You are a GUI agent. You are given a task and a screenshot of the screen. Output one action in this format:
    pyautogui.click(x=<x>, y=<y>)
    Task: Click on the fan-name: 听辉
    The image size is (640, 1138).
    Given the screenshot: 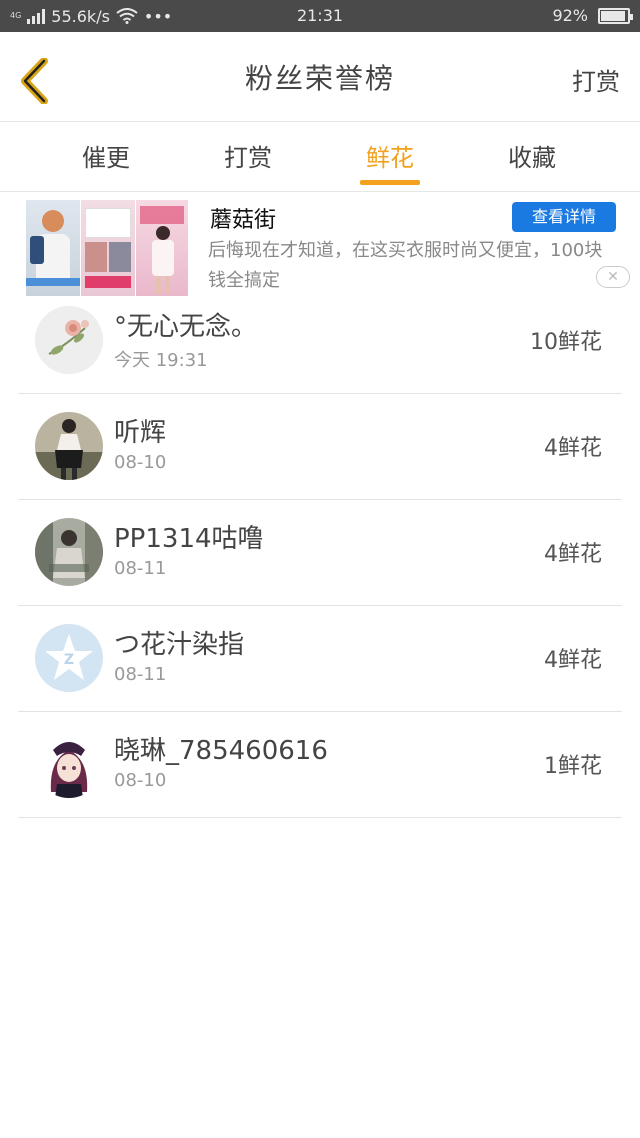 What is the action you would take?
    pyautogui.click(x=140, y=433)
    